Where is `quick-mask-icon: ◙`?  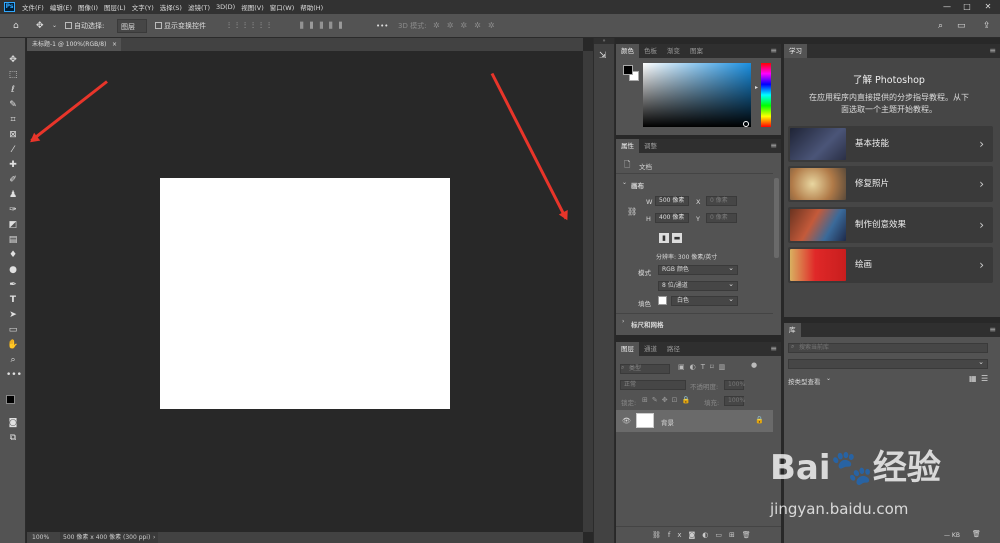 quick-mask-icon: ◙ is located at coordinates (13, 423).